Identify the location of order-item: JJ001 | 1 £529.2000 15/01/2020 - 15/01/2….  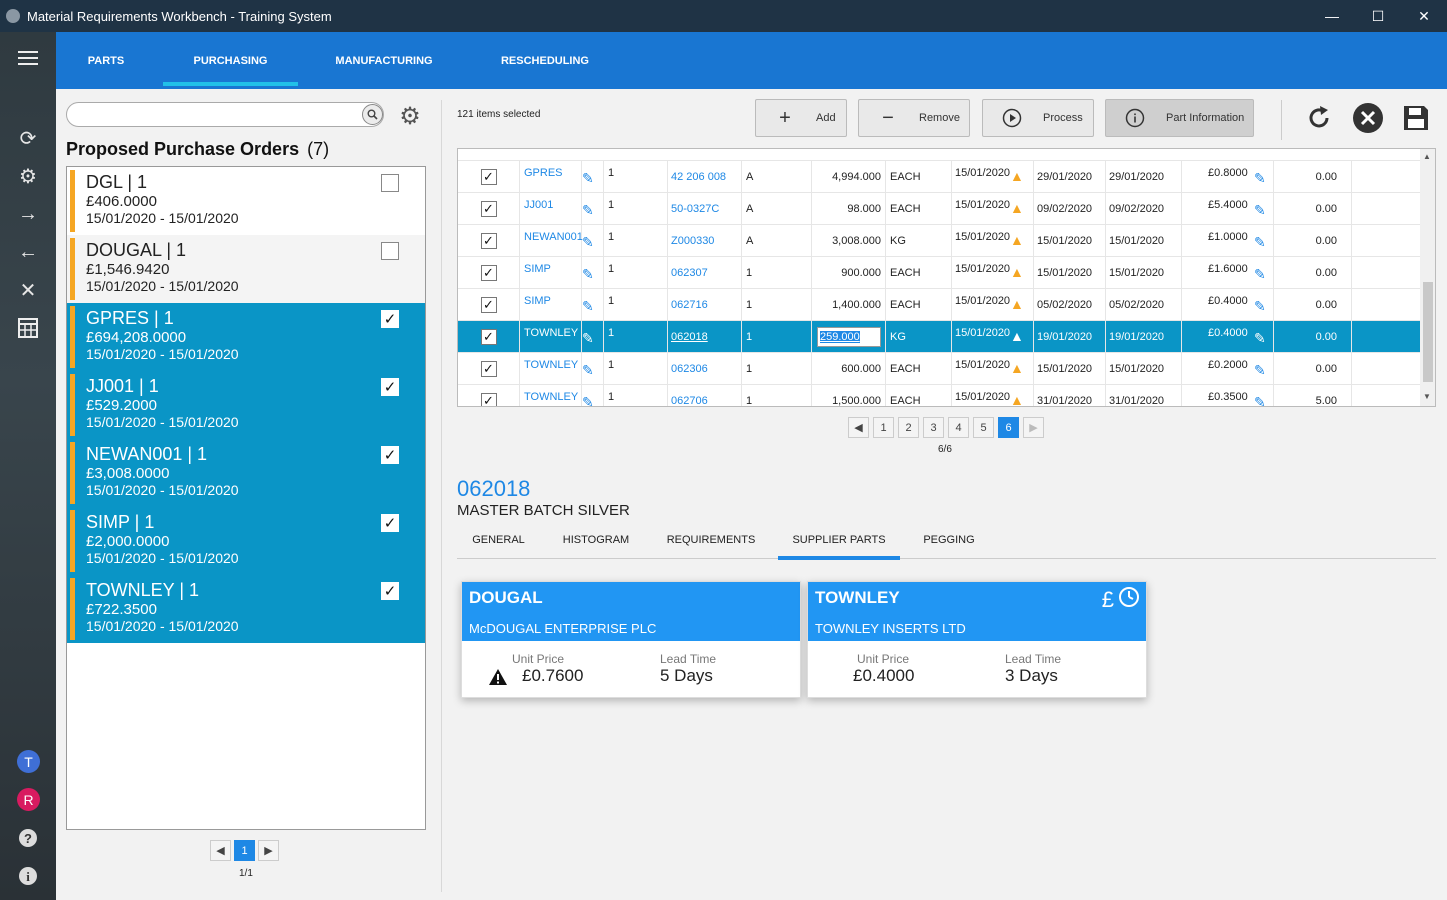
(246, 405).